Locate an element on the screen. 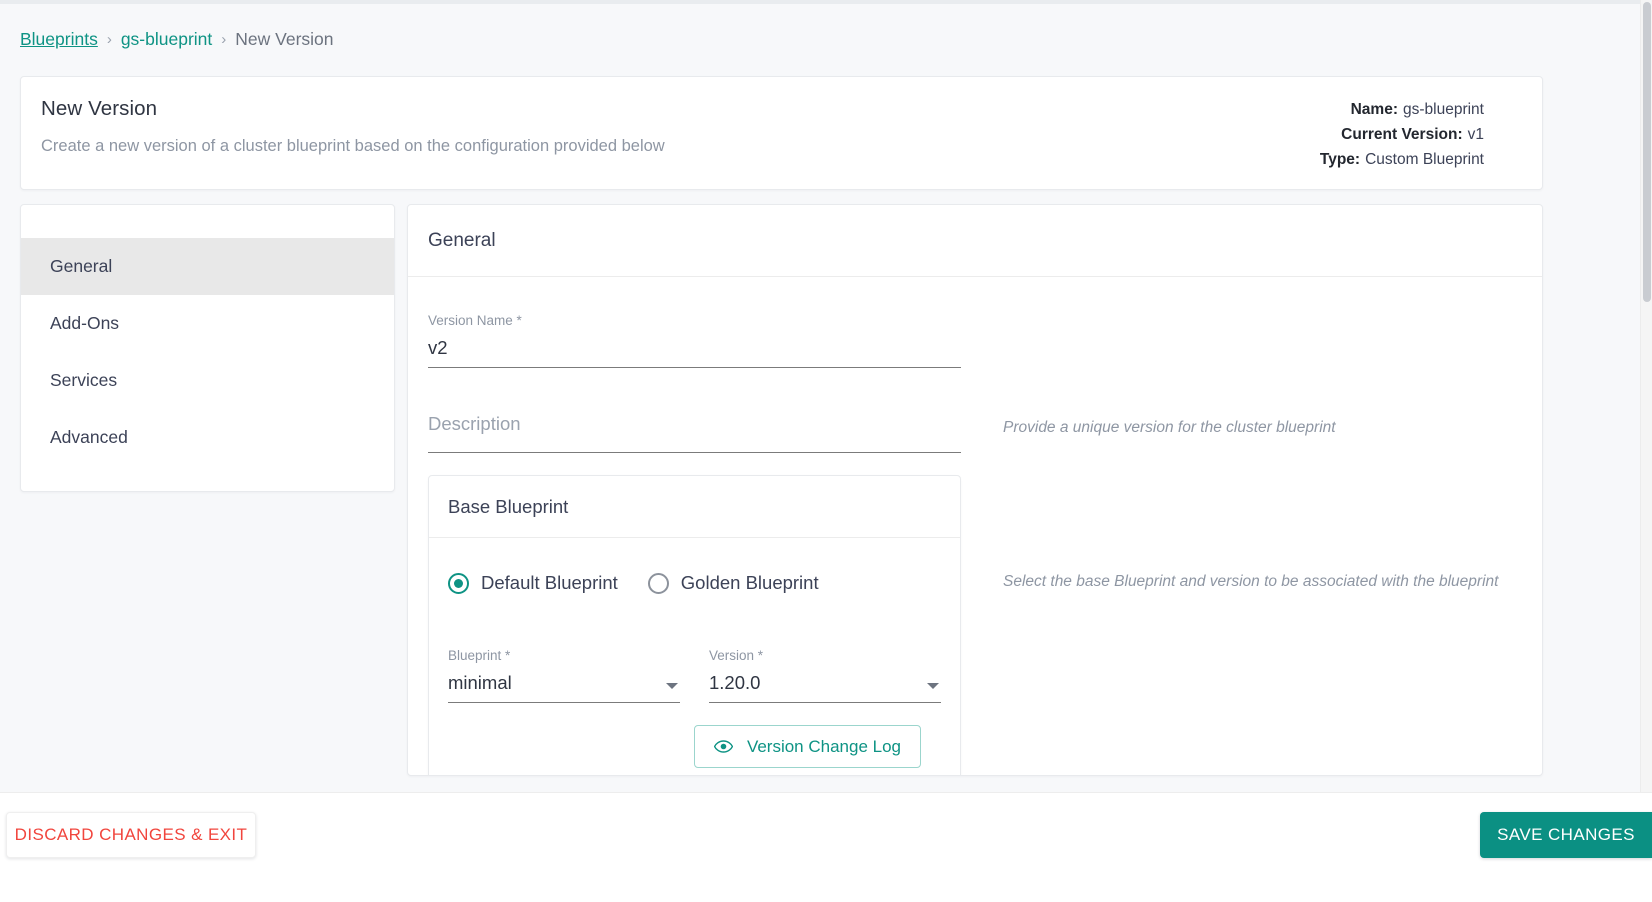 This screenshot has width=1652, height=902. section-title: General is located at coordinates (975, 241).